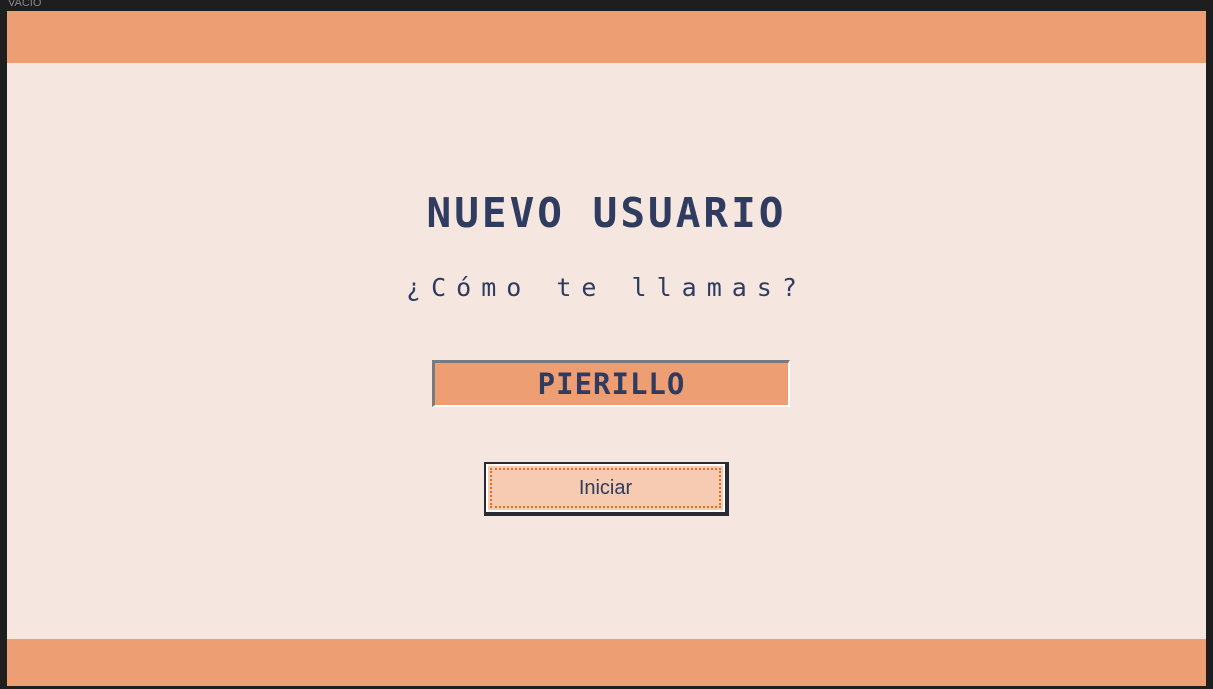 The width and height of the screenshot is (1213, 689). I want to click on top-banner, so click(606, 37).